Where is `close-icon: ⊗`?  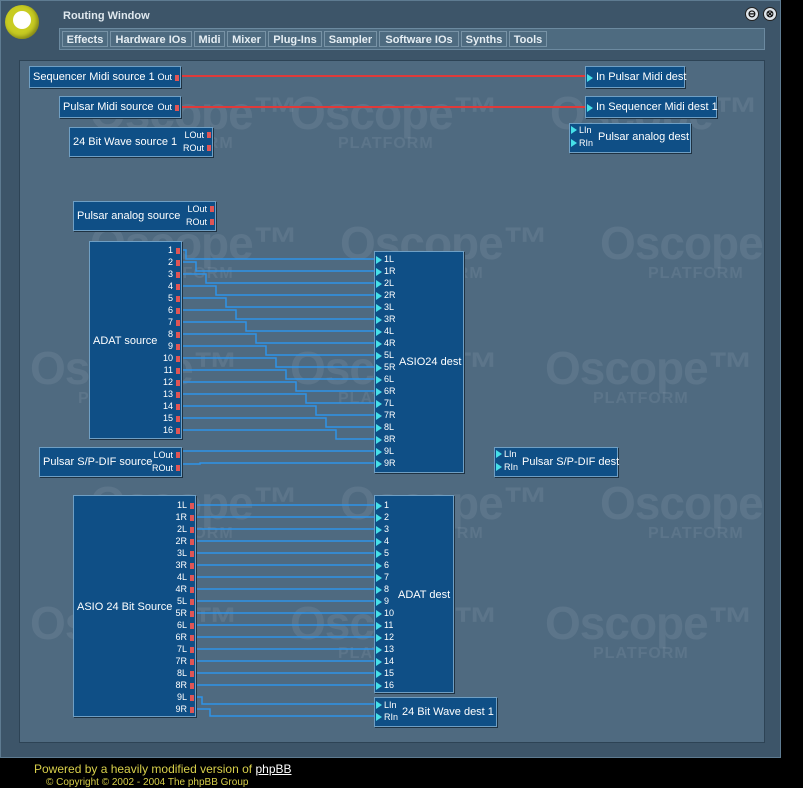
close-icon: ⊗ is located at coordinates (770, 14).